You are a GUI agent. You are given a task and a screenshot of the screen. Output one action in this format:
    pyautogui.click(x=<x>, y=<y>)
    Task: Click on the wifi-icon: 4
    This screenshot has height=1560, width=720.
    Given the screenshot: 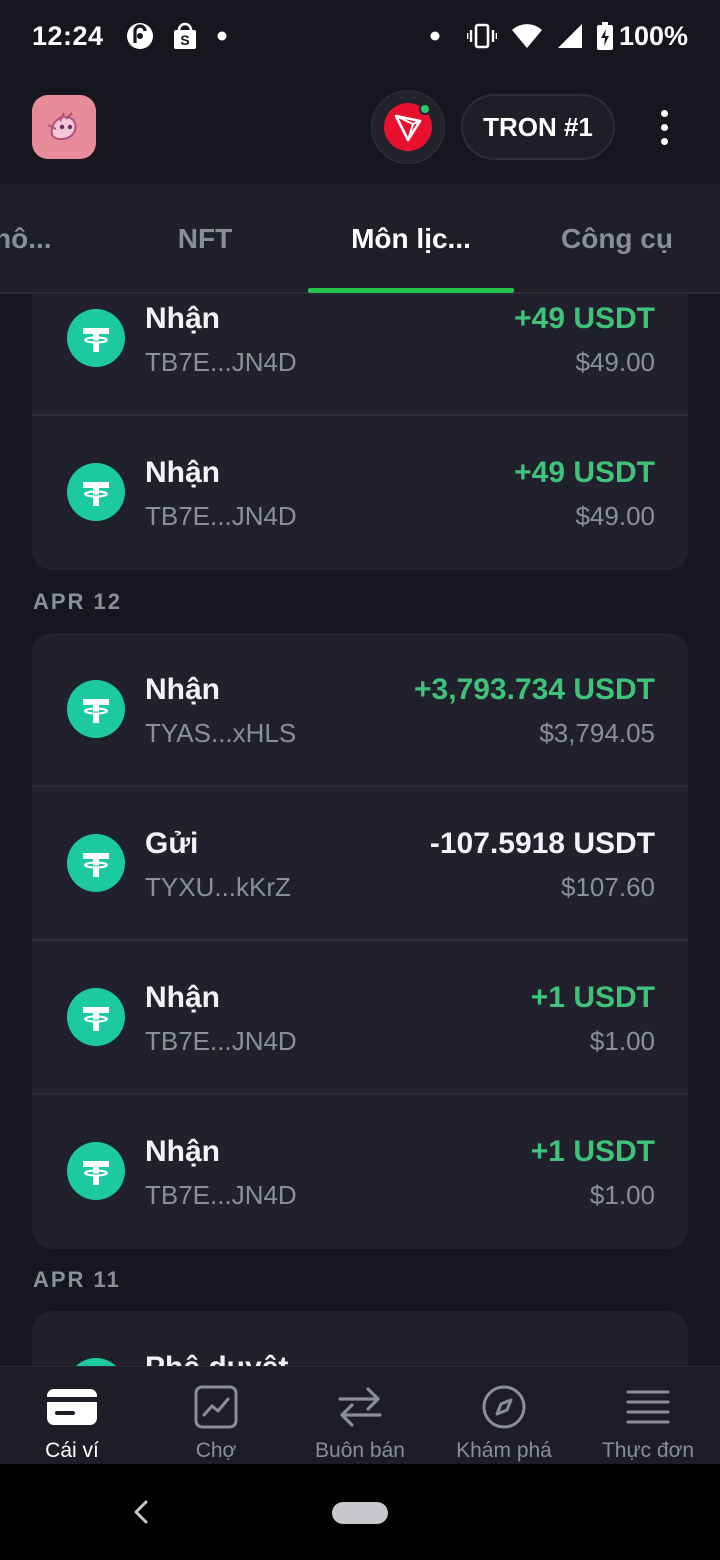 What is the action you would take?
    pyautogui.click(x=527, y=36)
    